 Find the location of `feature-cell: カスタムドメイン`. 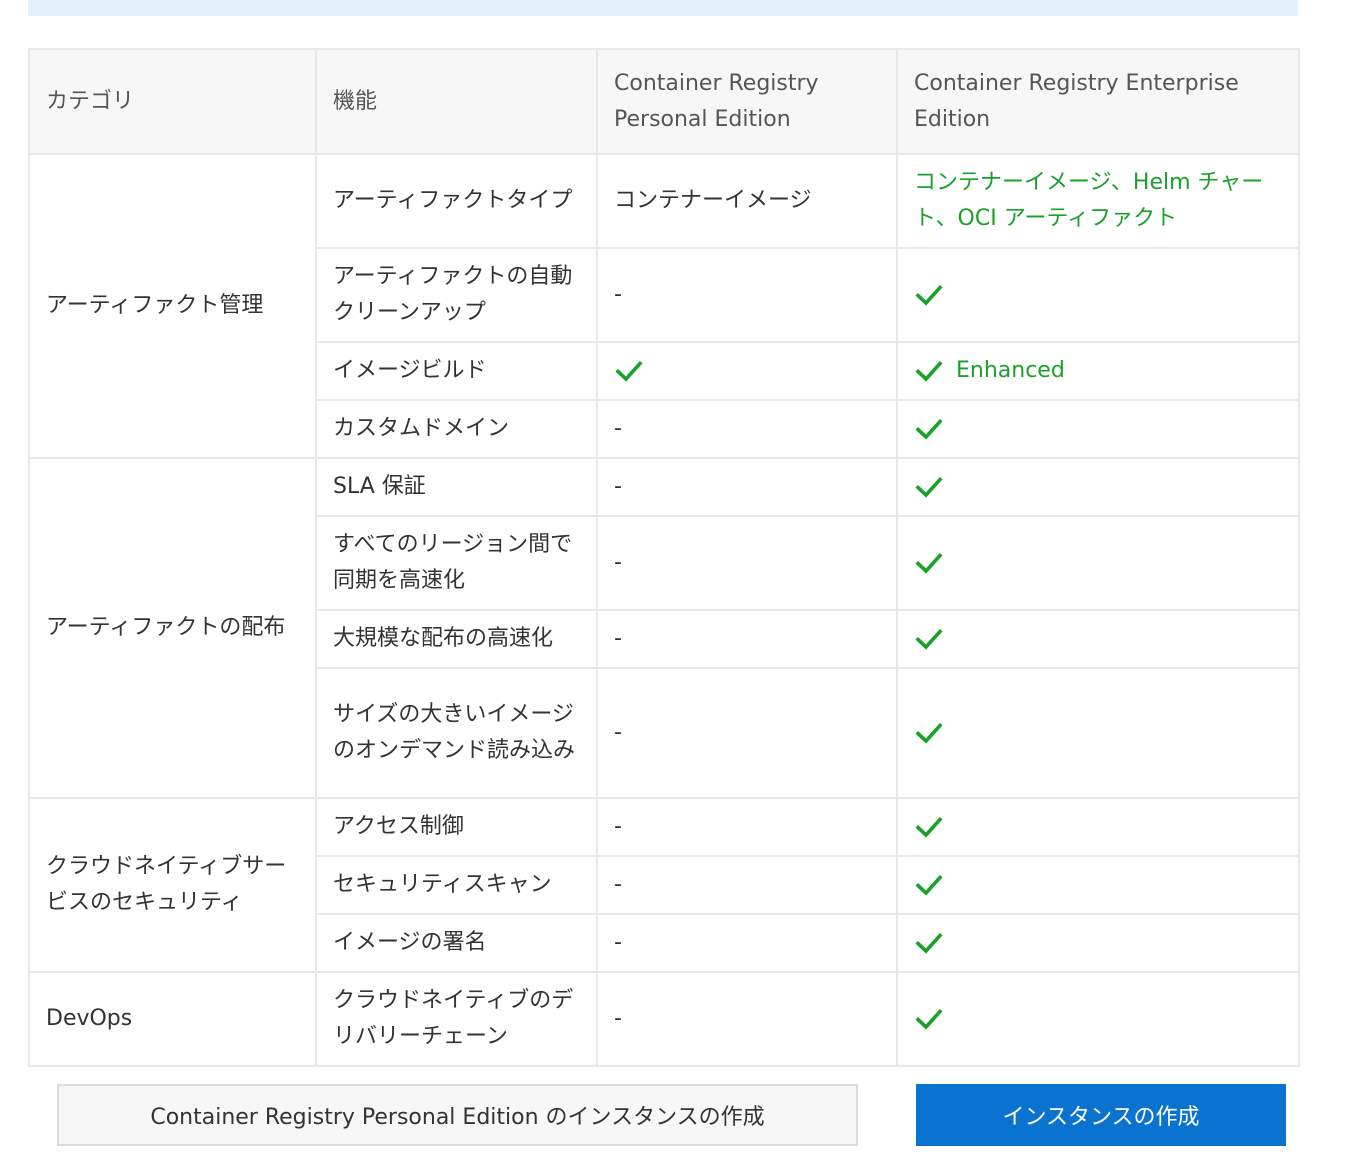

feature-cell: カスタムドメイン is located at coordinates (456, 429).